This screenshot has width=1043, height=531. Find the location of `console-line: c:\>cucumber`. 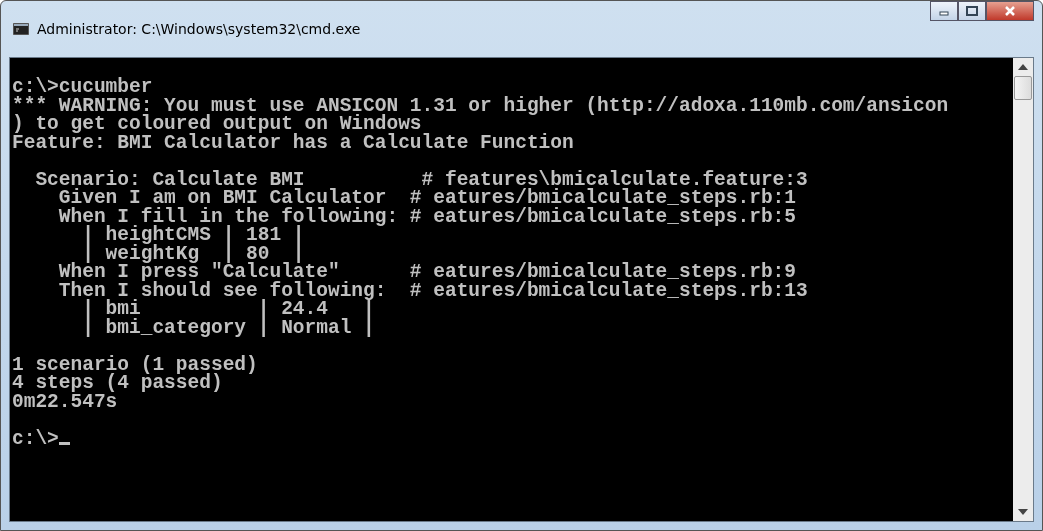

console-line: c:\>cucumber is located at coordinates (83, 87).